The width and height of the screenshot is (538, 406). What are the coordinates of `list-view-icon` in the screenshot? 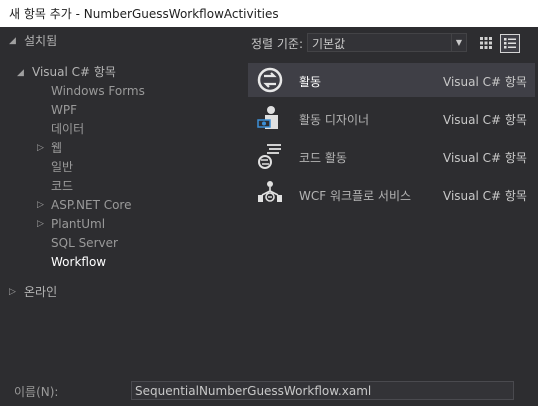 It's located at (510, 43).